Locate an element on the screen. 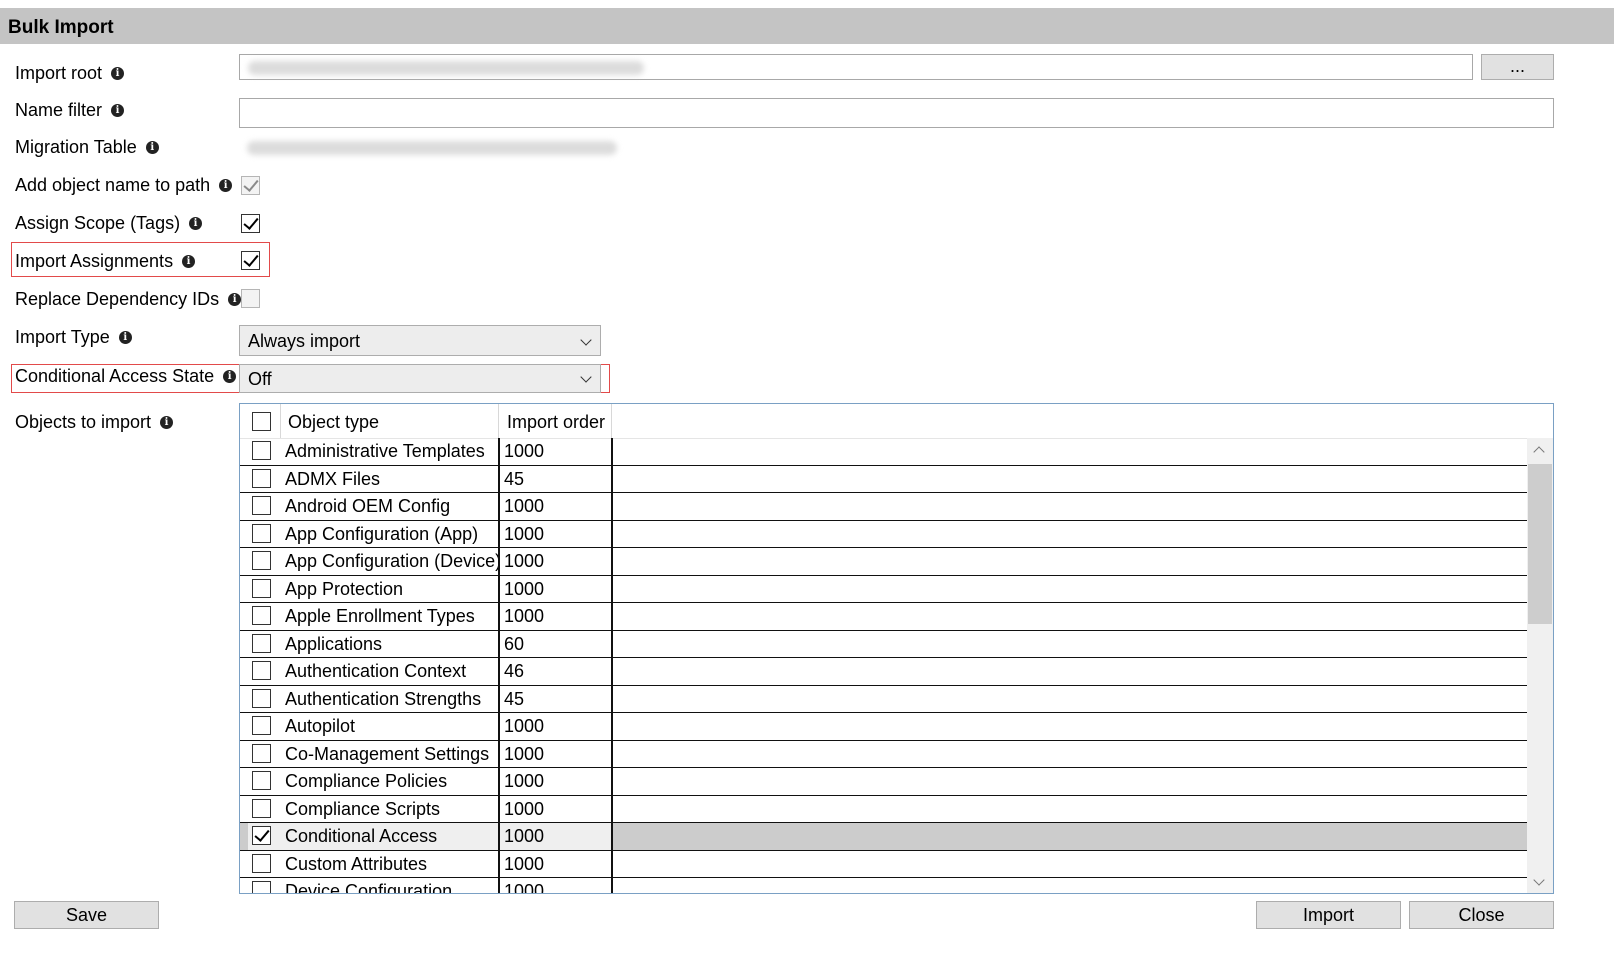  name-filter-input is located at coordinates (896, 113).